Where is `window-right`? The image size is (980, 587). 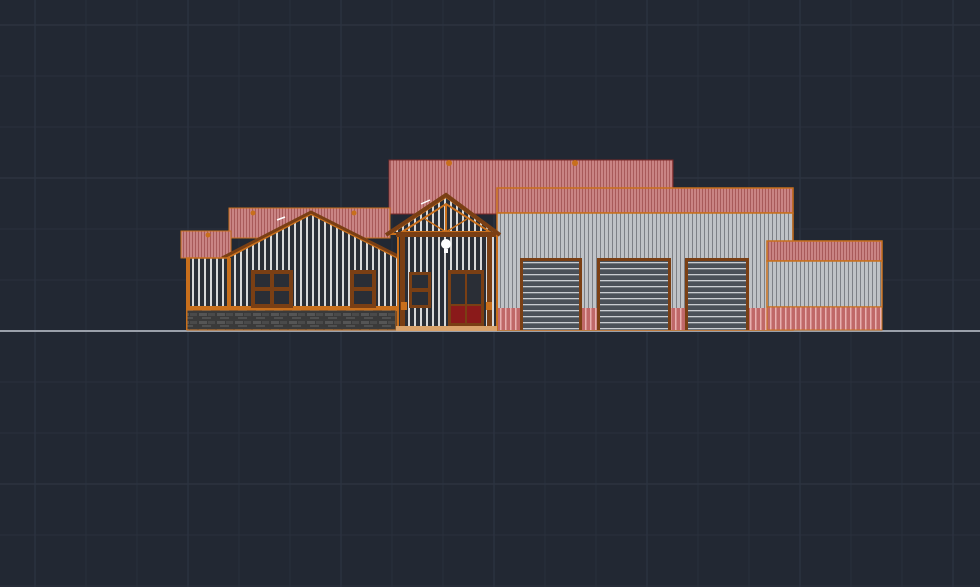
window-right is located at coordinates (363, 289).